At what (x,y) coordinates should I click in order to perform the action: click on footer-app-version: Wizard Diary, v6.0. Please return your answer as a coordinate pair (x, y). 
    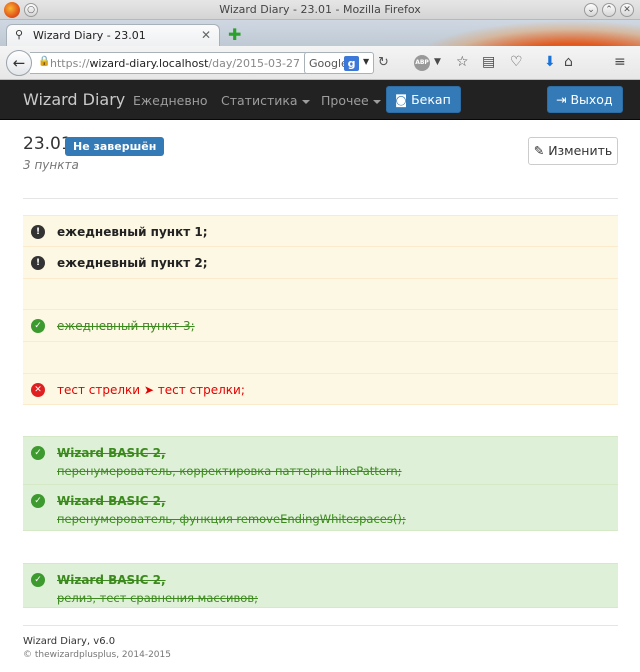
    Looking at the image, I should click on (69, 641).